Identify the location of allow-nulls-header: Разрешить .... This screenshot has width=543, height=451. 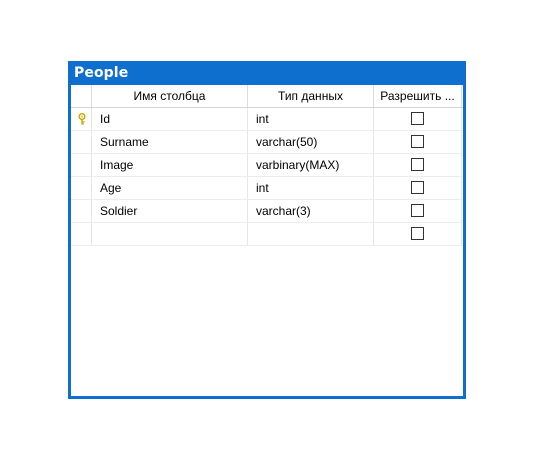
(418, 96).